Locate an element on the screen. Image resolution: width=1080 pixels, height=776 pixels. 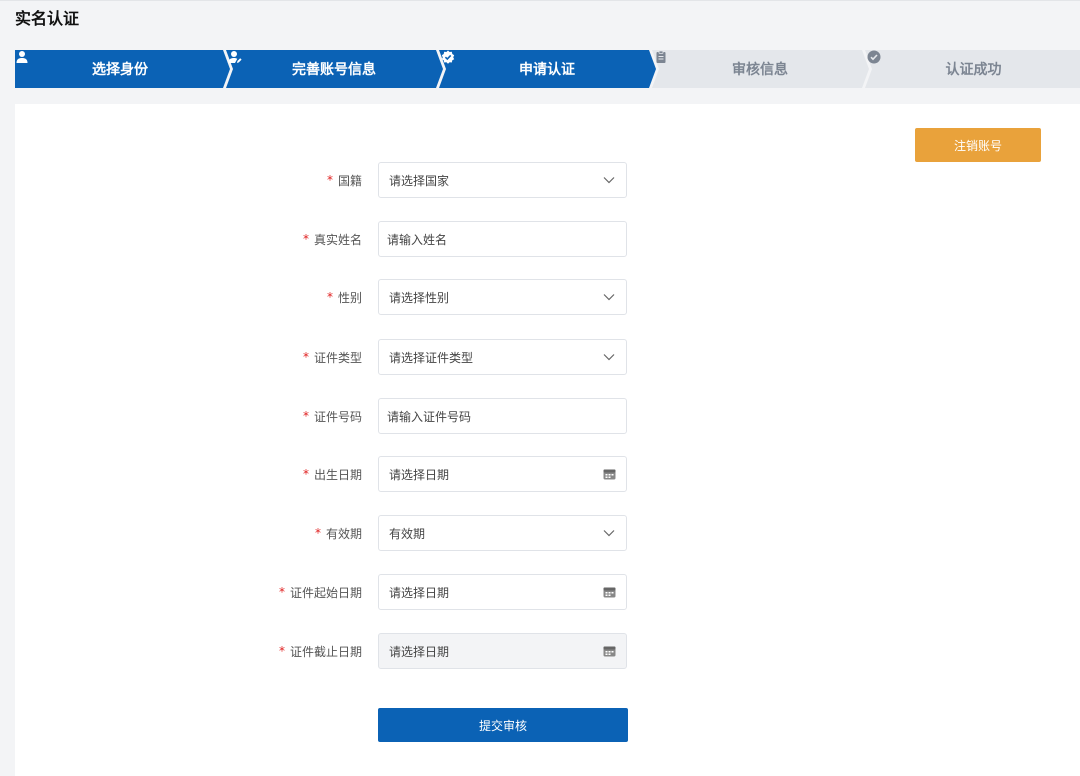
user-edit-icon is located at coordinates (235, 57).